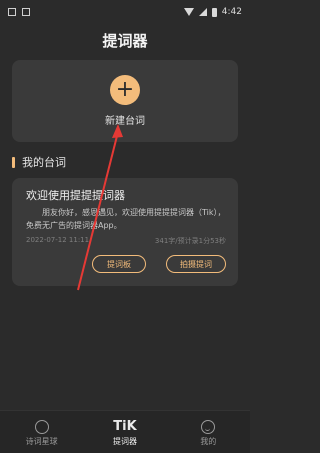 This screenshot has height=453, width=320. What do you see at coordinates (231, 12) in the screenshot?
I see `status-time: 4:42` at bounding box center [231, 12].